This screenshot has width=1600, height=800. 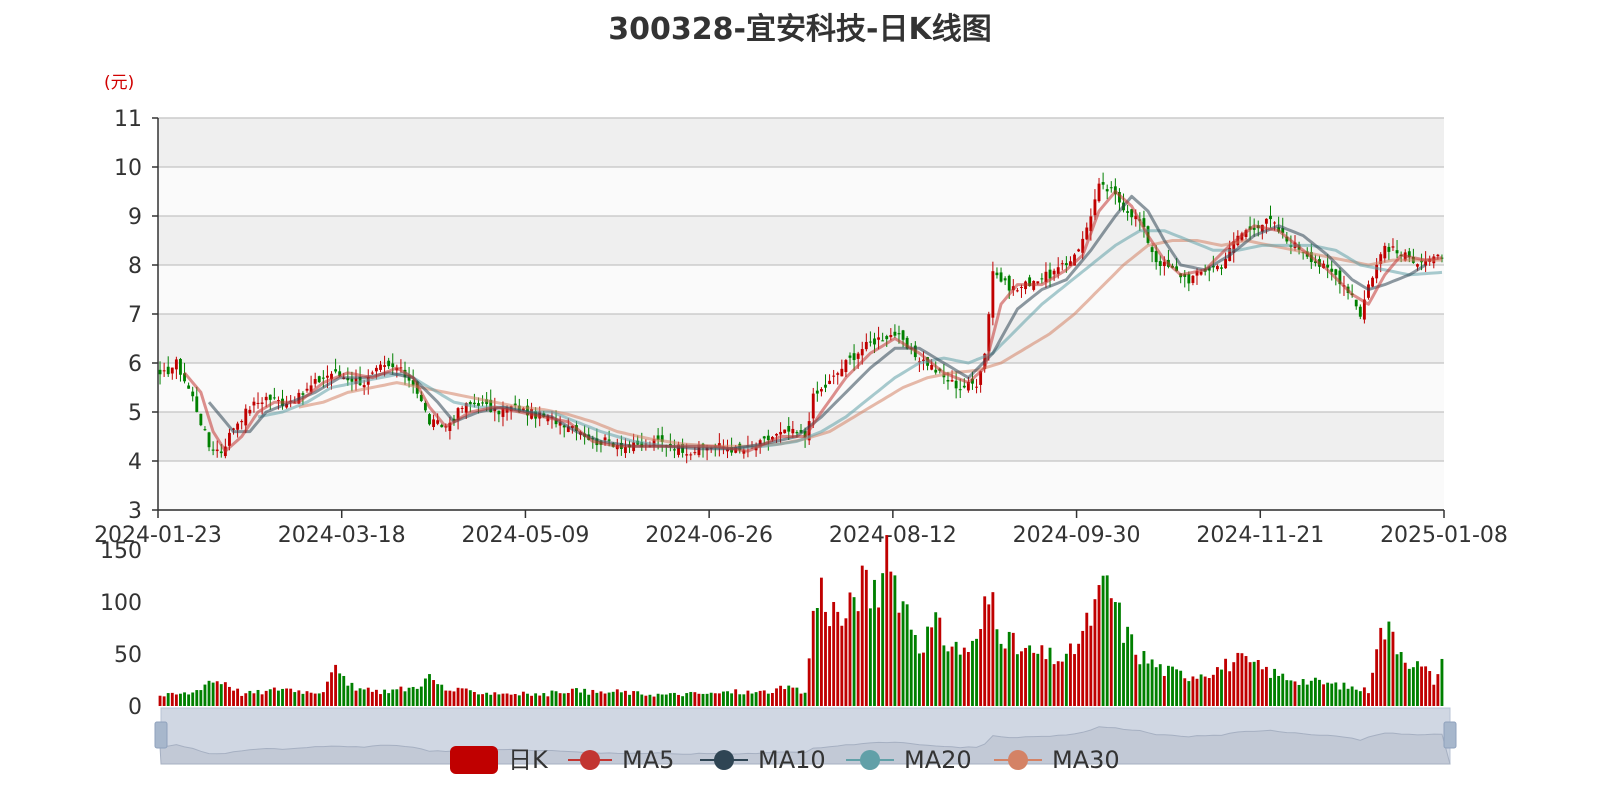 What do you see at coordinates (342, 535) in the screenshot?
I see `date-tick-label: 2024-03-18` at bounding box center [342, 535].